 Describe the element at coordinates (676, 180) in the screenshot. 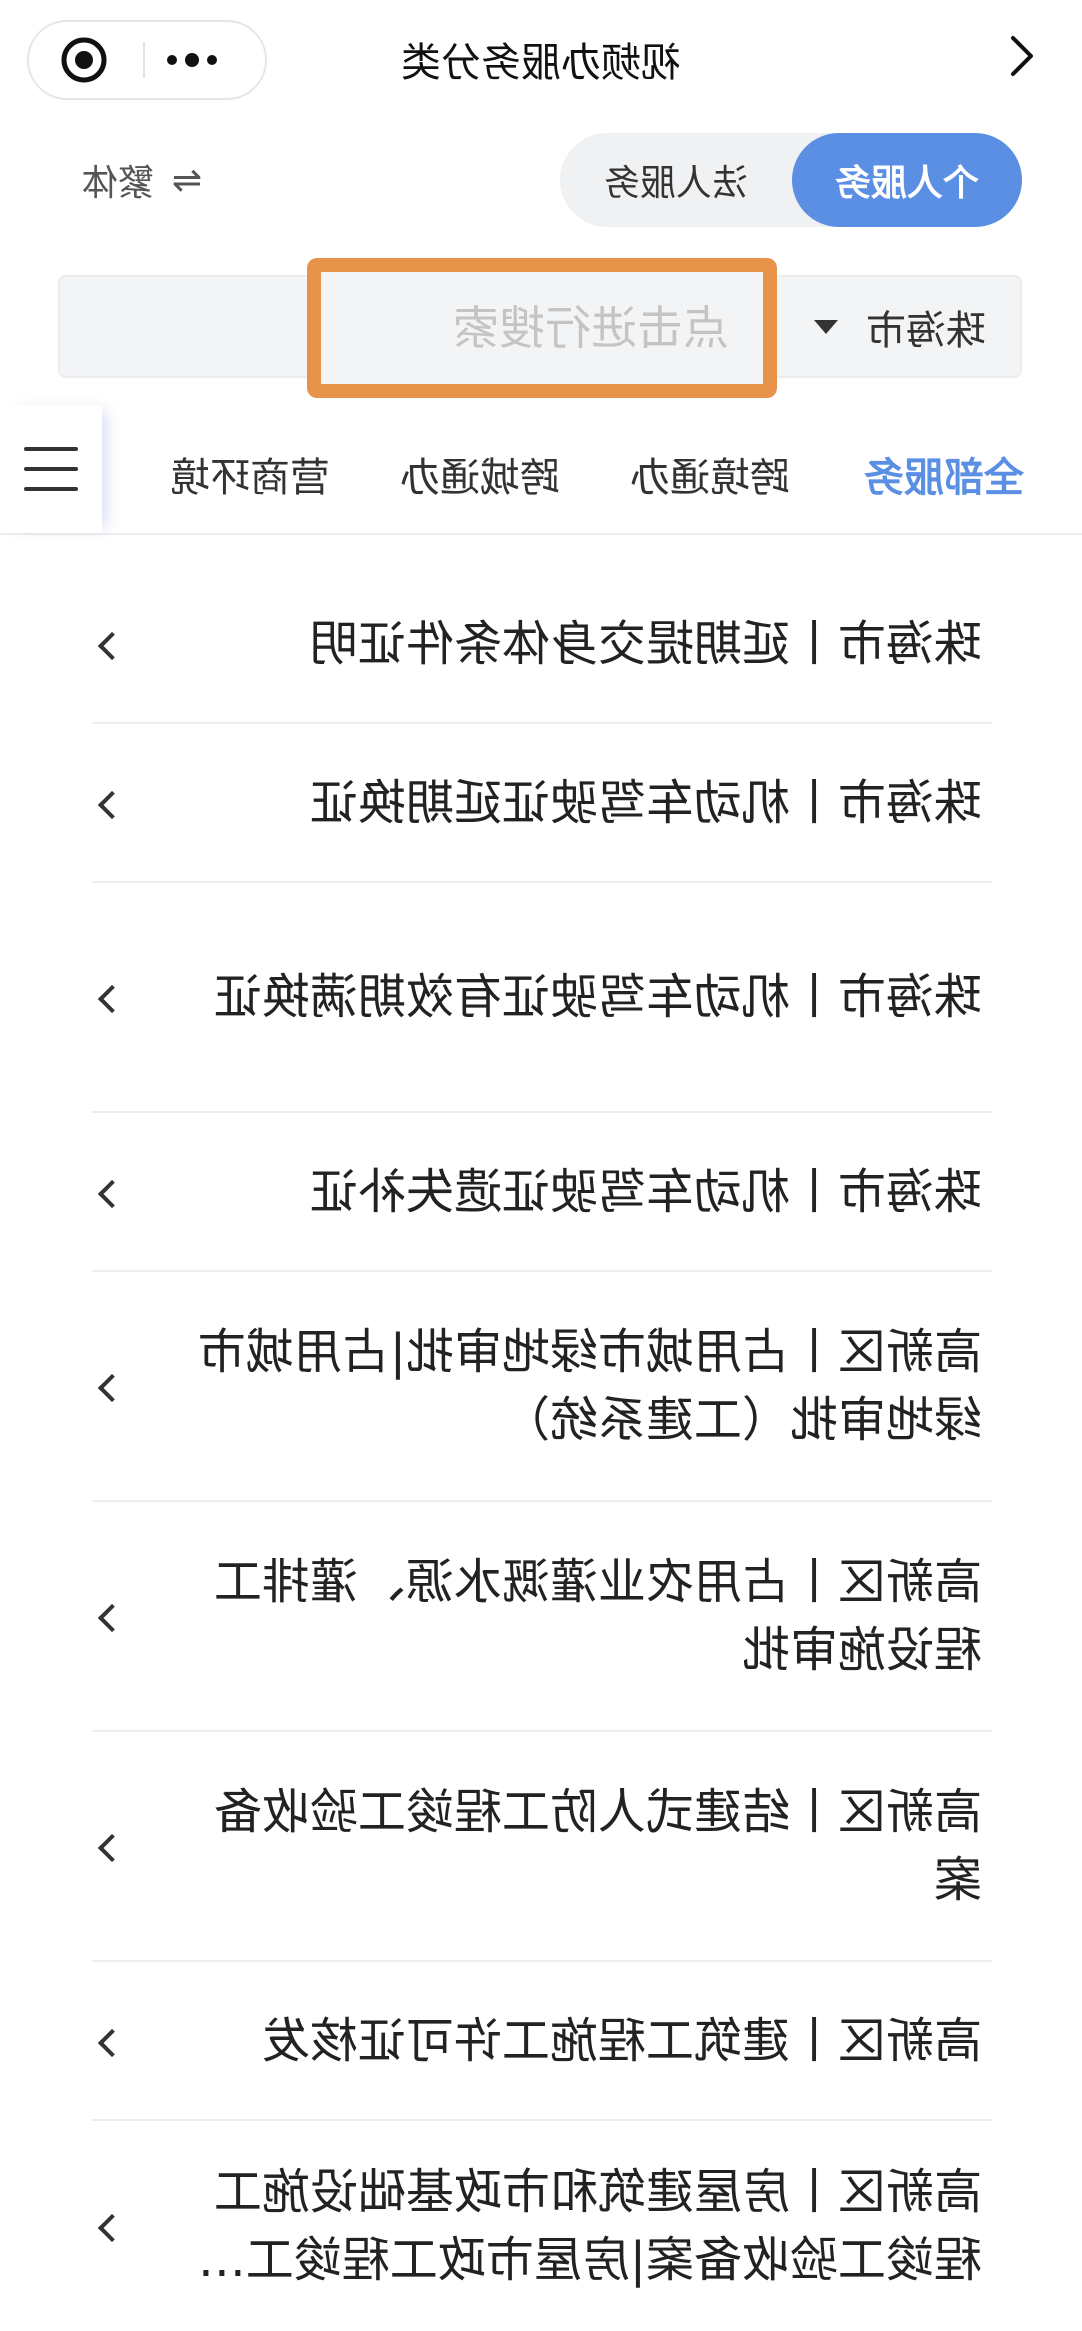

I see `corporate-service-tab: 法人服务` at that location.